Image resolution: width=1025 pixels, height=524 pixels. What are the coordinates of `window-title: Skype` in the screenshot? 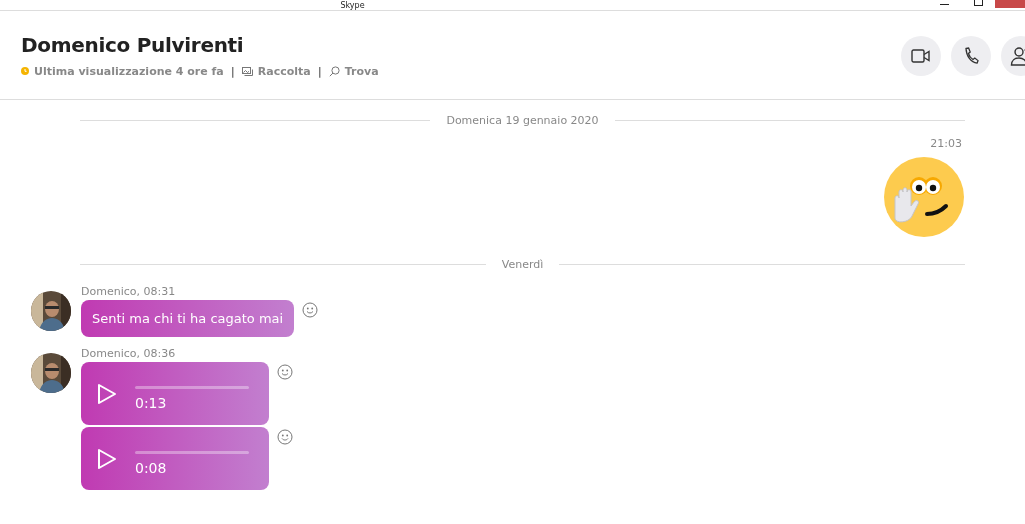 It's located at (352, 5).